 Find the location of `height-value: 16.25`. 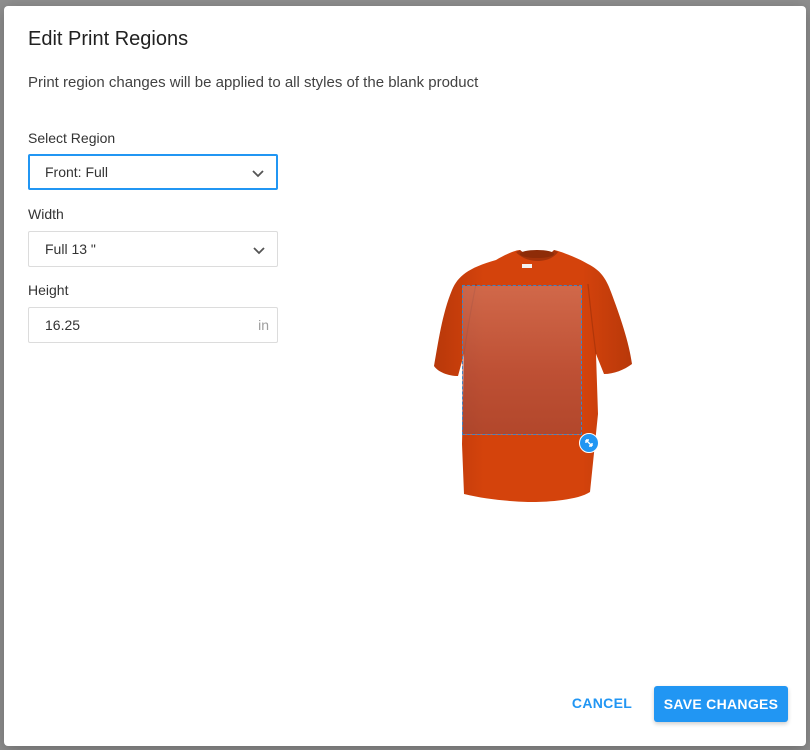

height-value: 16.25 is located at coordinates (63, 325).